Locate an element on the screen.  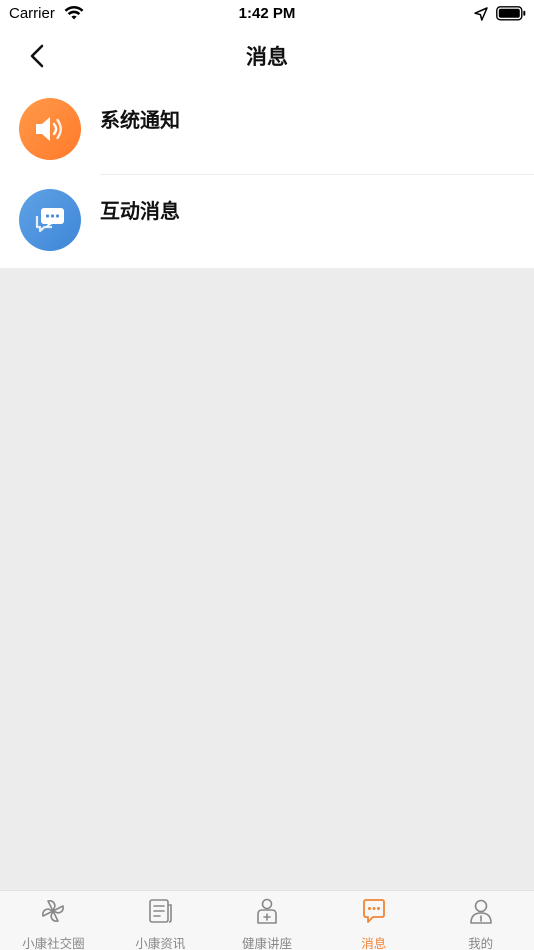
battery-icon is located at coordinates (511, 13).